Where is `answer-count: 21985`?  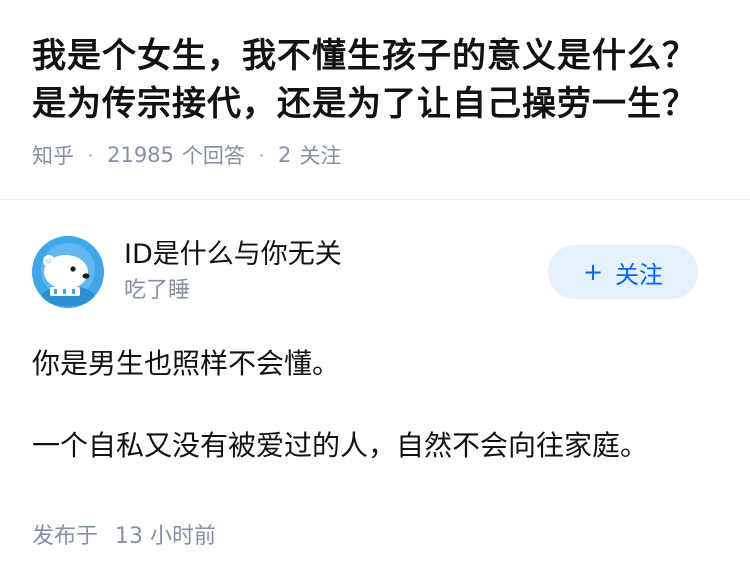
answer-count: 21985 is located at coordinates (140, 155).